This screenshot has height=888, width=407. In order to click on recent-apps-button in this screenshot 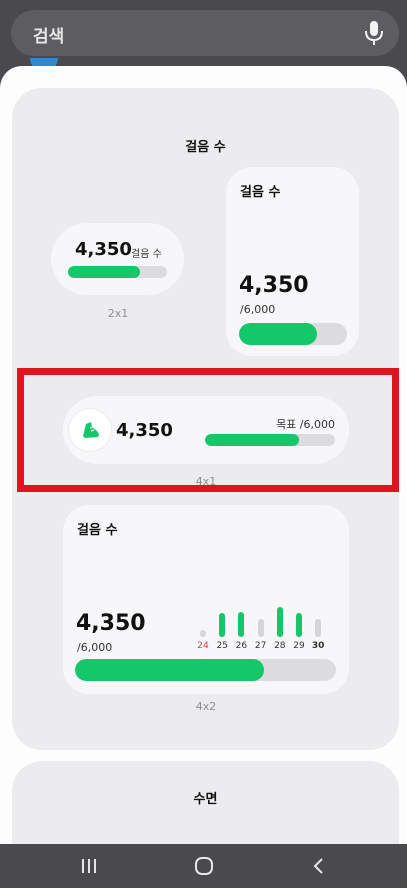, I will do `click(89, 866)`.